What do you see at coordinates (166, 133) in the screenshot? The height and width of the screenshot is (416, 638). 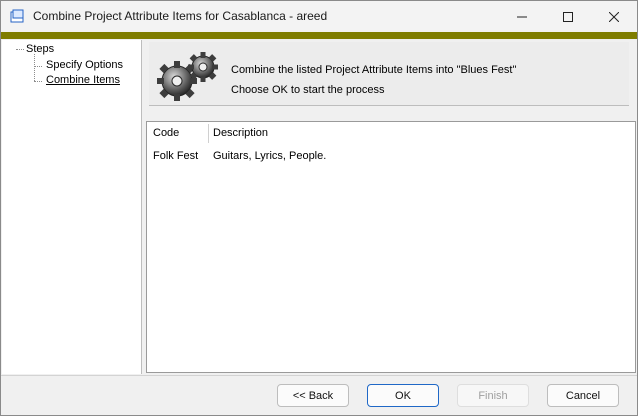 I see `column-code-header: Code` at bounding box center [166, 133].